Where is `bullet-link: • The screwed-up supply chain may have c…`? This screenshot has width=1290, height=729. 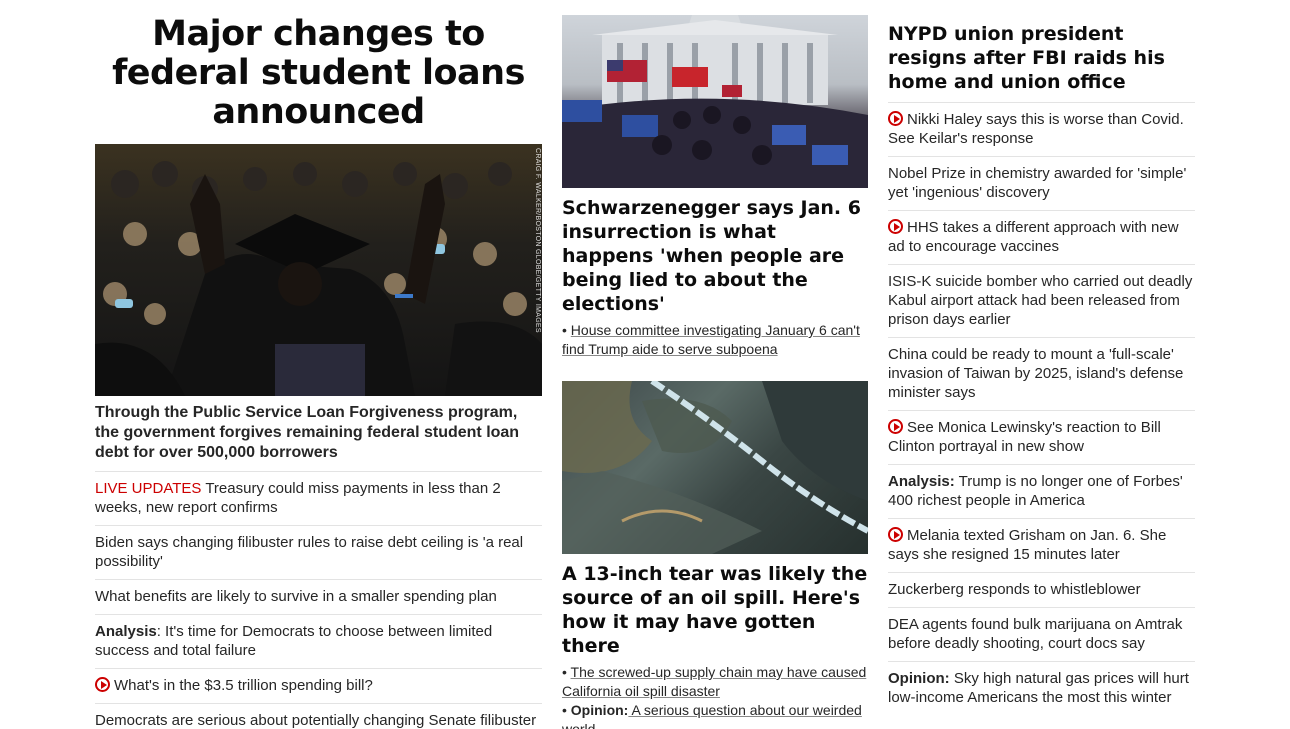 bullet-link: • The screwed-up supply chain may have c… is located at coordinates (715, 682).